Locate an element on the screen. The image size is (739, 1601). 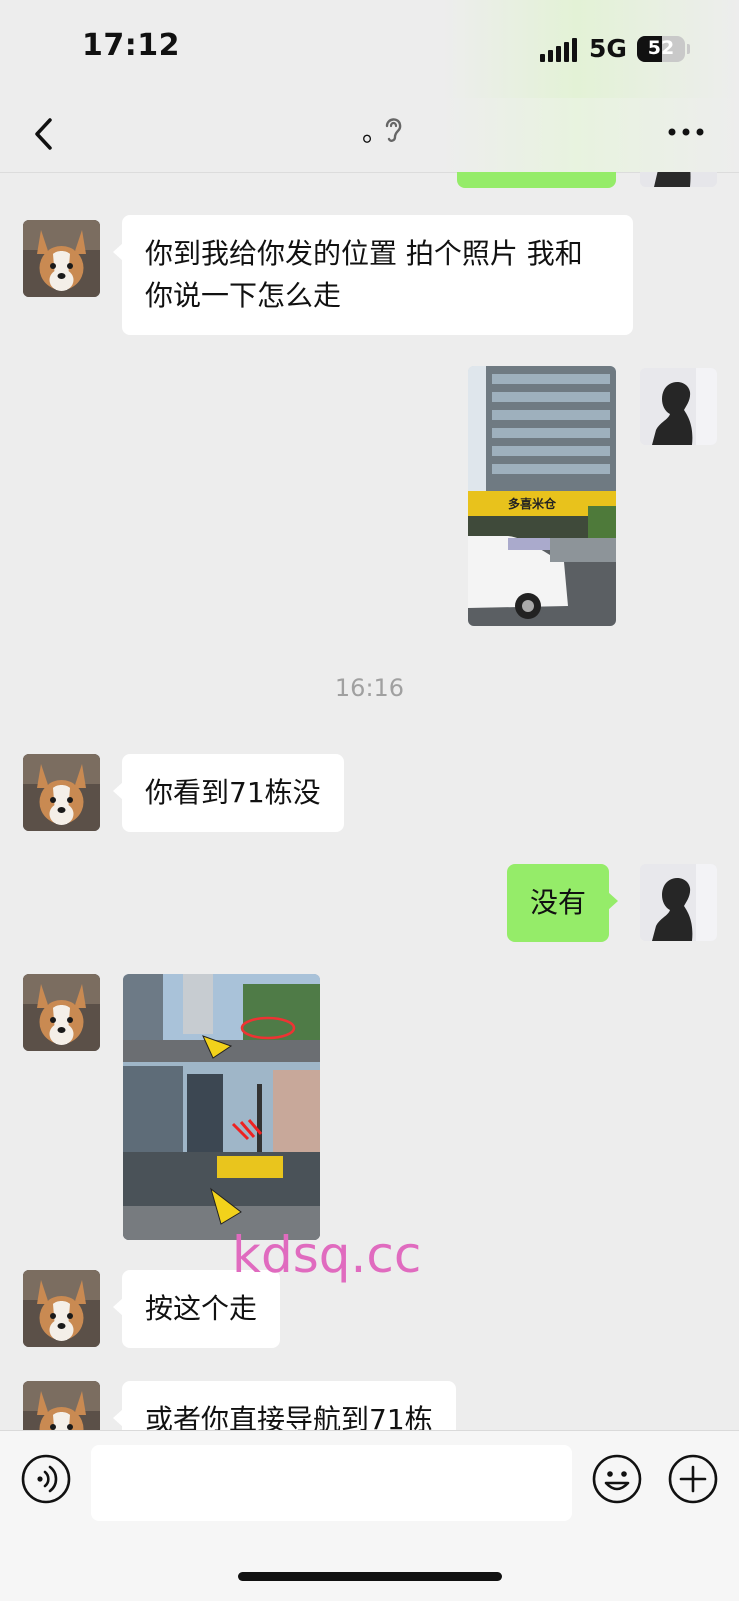
incoming-photo-directions is located at coordinates (221, 1107).